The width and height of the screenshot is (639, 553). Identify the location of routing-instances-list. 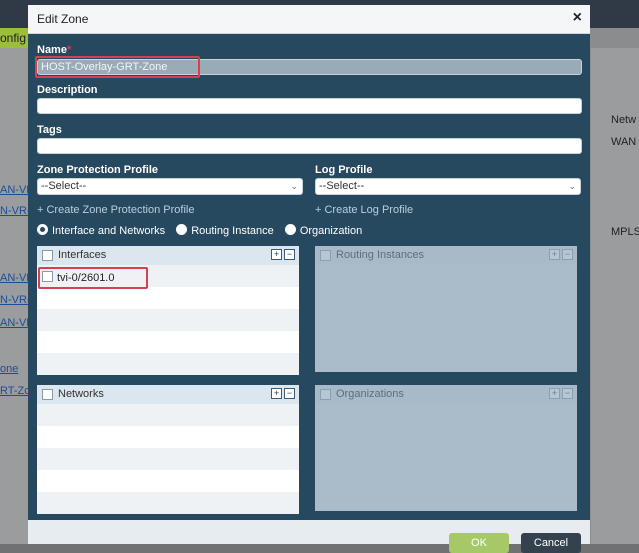
(446, 318).